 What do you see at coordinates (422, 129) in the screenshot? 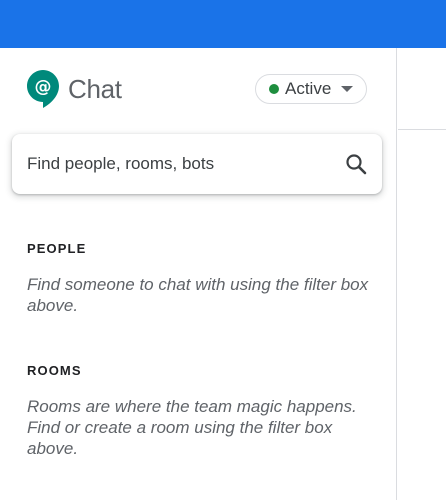
I see `header-divider` at bounding box center [422, 129].